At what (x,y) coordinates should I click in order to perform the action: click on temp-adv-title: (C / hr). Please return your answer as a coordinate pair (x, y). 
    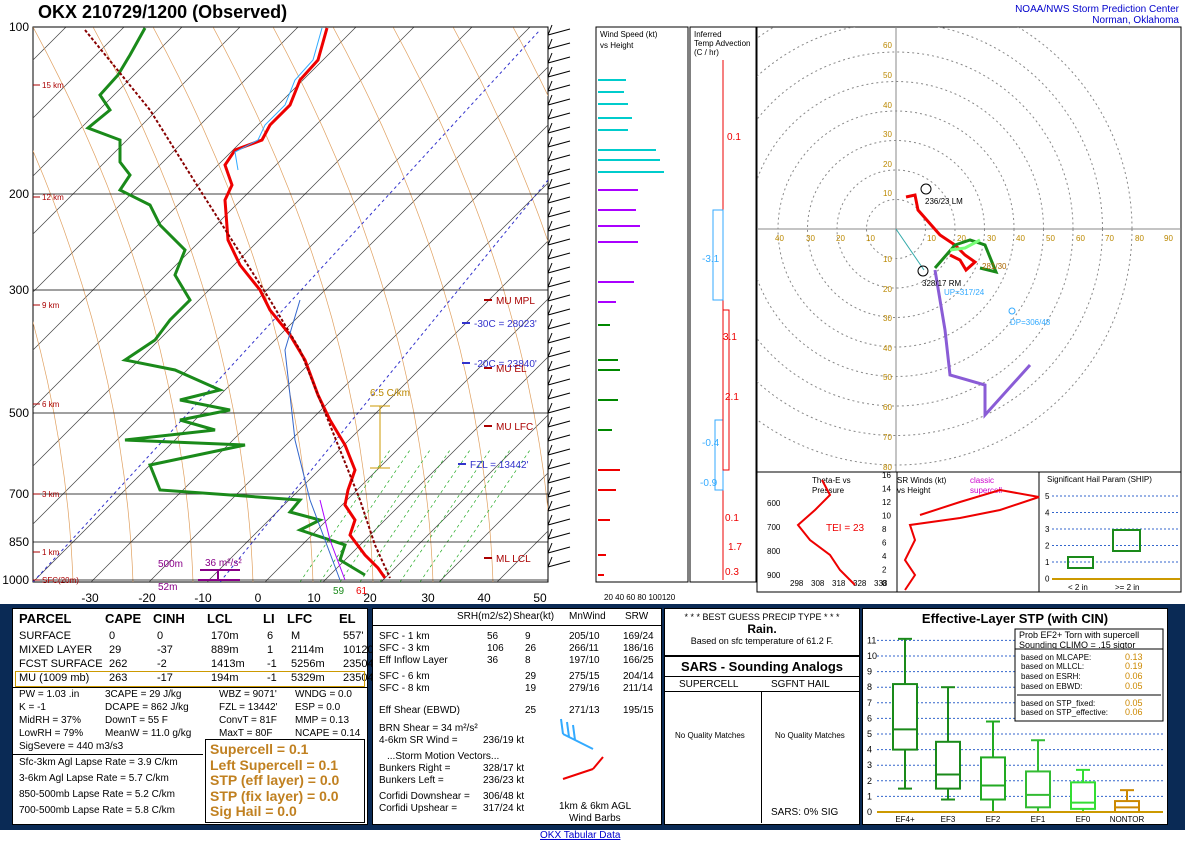
    Looking at the image, I should click on (706, 52).